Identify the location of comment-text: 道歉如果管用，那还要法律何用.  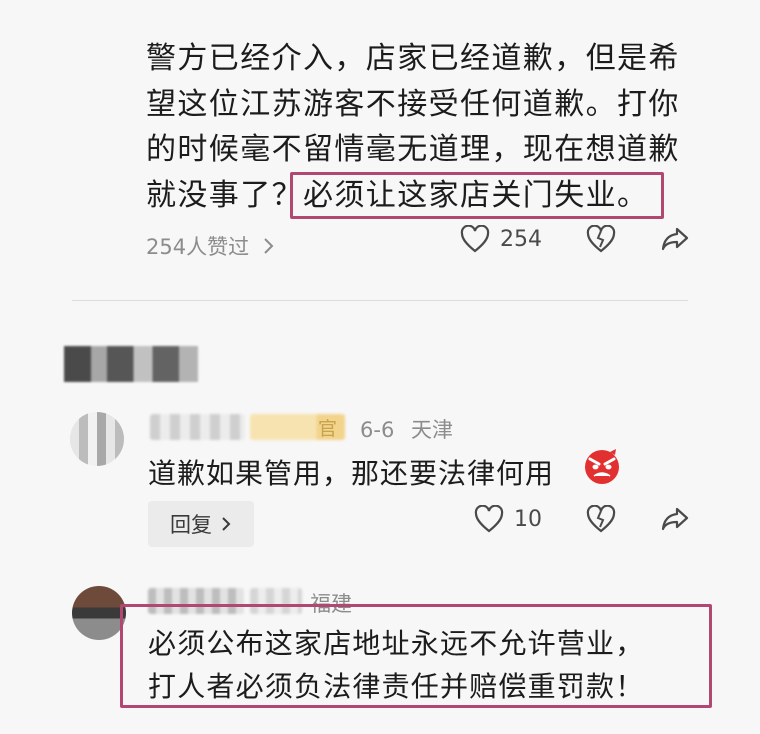
(351, 473).